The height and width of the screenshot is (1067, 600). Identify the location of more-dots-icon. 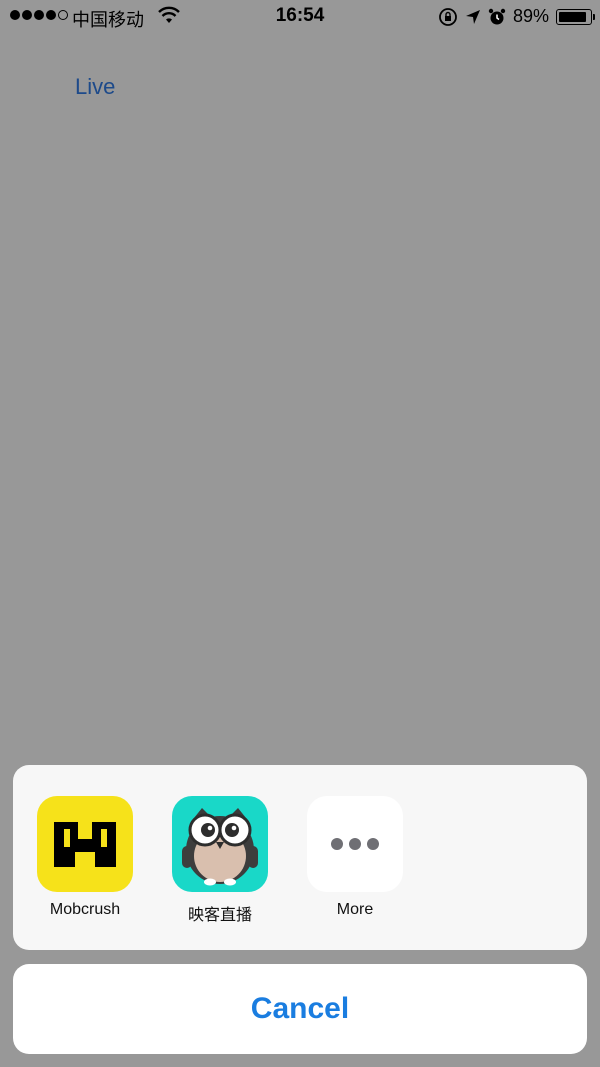
(355, 844).